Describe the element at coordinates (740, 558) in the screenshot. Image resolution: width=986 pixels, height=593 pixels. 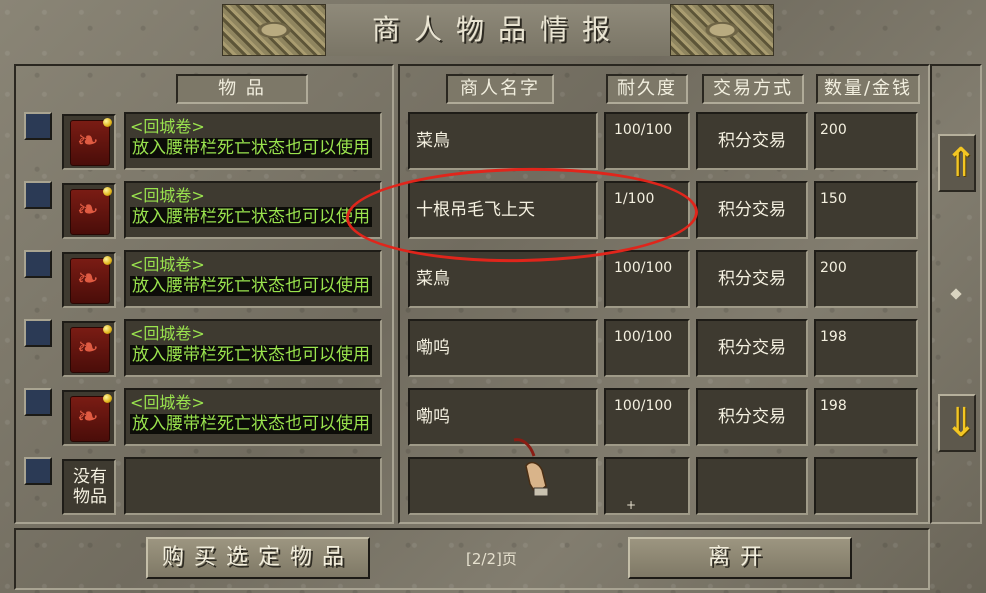
I see `leave-button: 离开` at that location.